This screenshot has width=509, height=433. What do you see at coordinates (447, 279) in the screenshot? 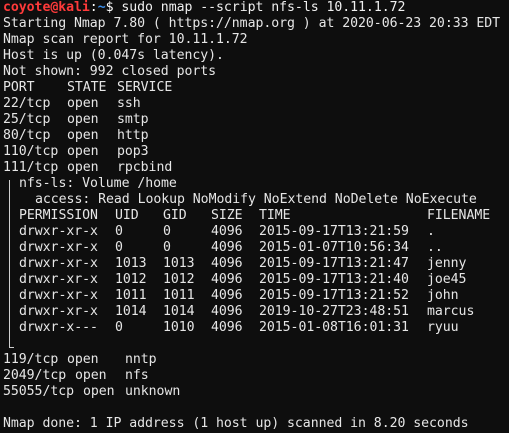
I see `file-name: joe45` at bounding box center [447, 279].